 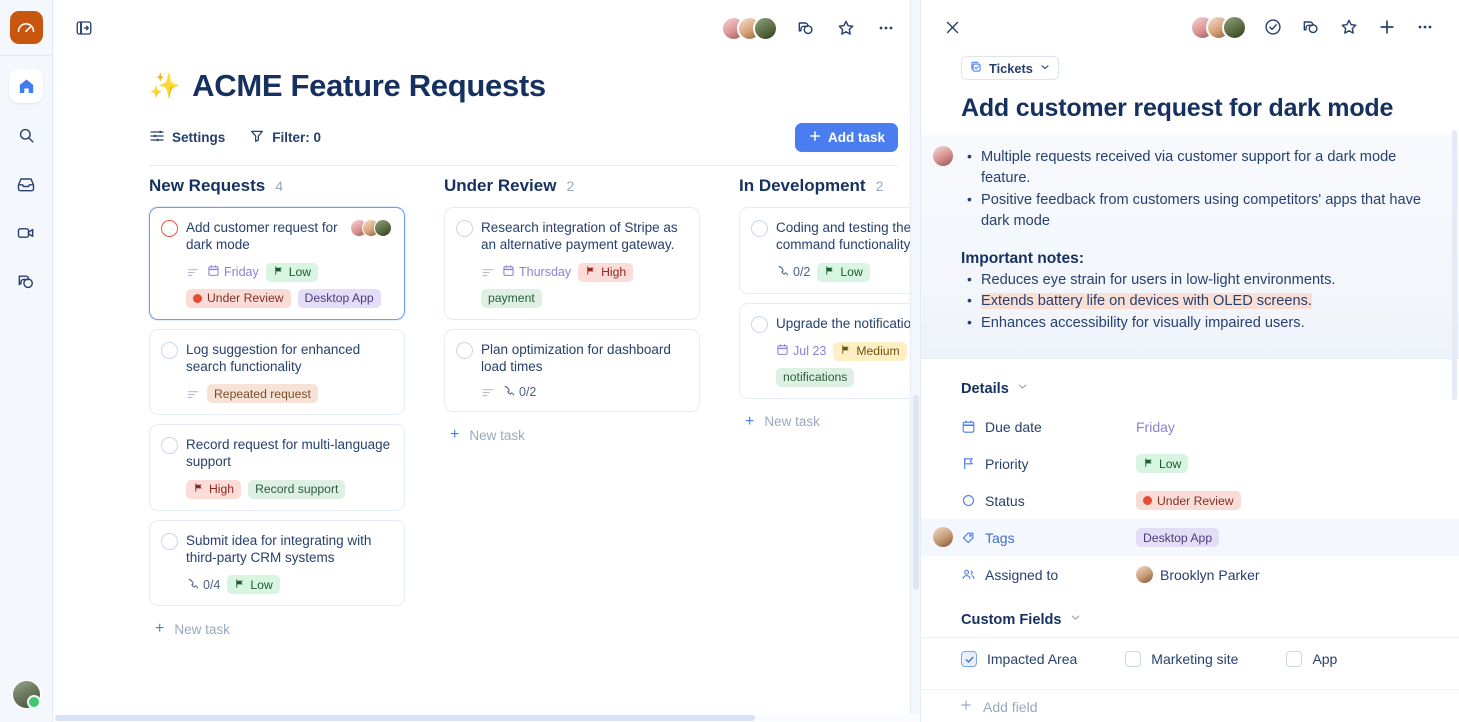 I want to click on settings-button: Settings, so click(x=187, y=137).